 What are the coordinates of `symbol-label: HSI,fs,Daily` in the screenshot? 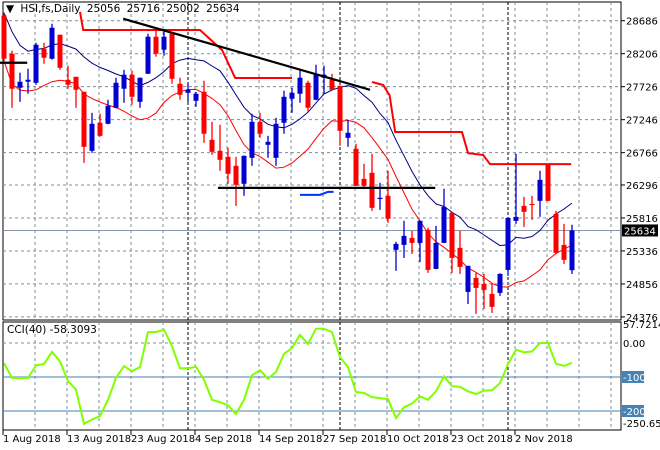 It's located at (50, 9).